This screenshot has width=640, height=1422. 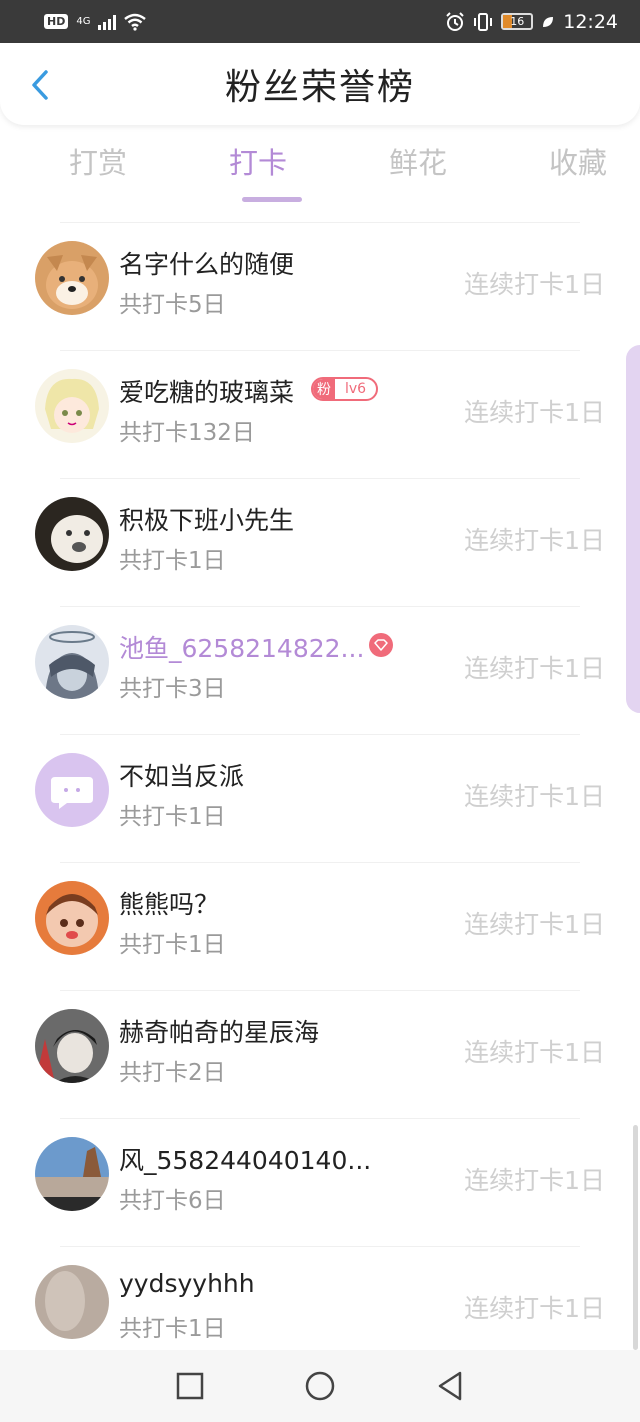 I want to click on chevron-left-icon, so click(x=40, y=85).